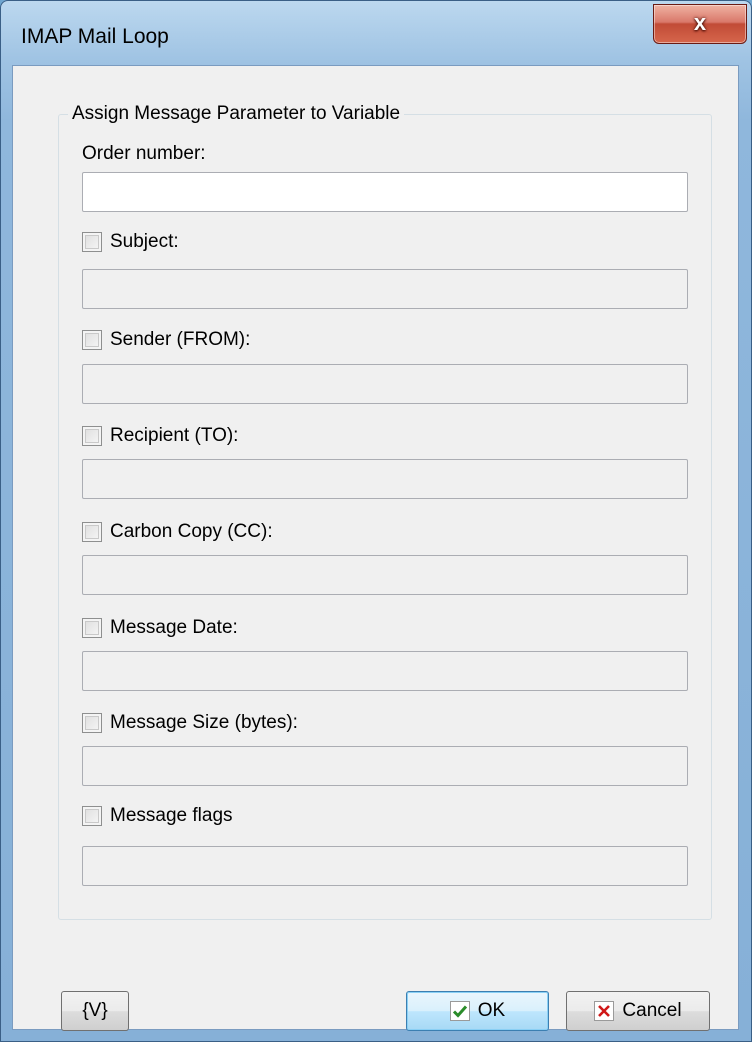 This screenshot has height=1042, width=752. Describe the element at coordinates (92, 532) in the screenshot. I see `cc-checkbox` at that location.